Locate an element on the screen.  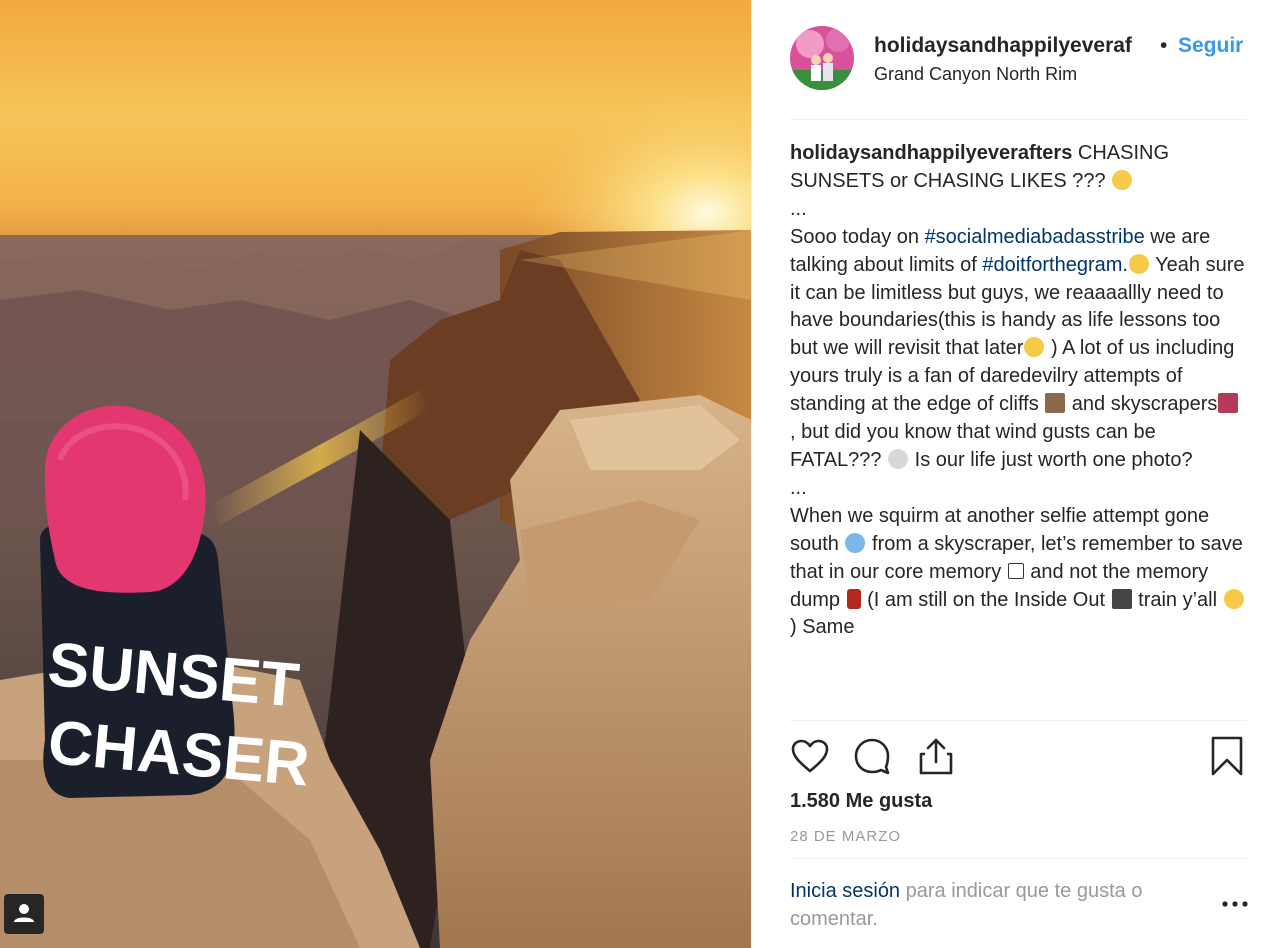
action-bar is located at coordinates (1018, 758).